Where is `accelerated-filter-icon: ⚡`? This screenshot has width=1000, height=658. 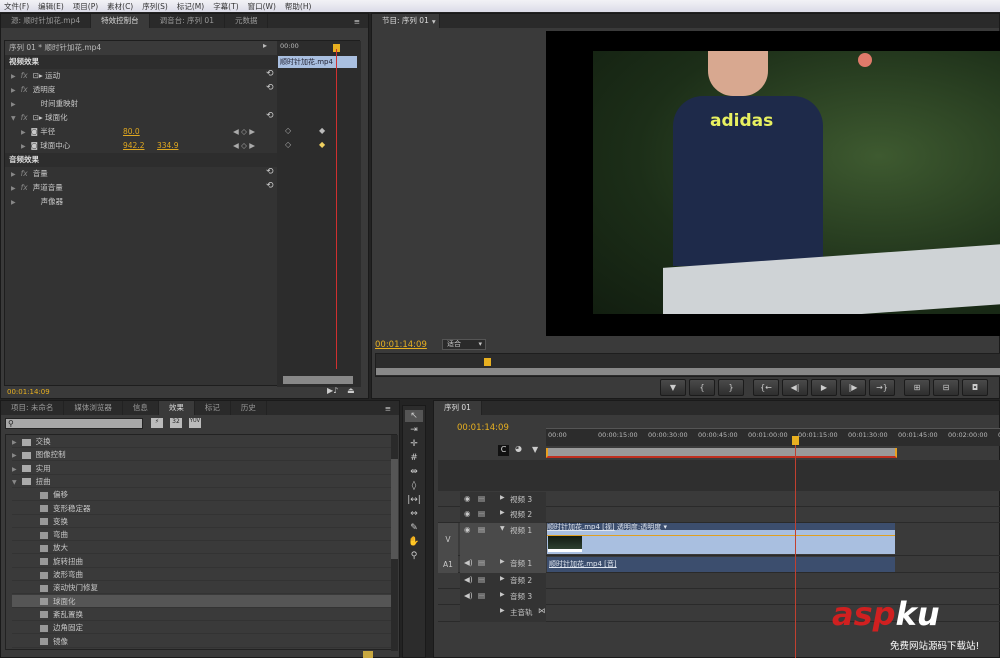
accelerated-filter-icon: ⚡ is located at coordinates (157, 423).